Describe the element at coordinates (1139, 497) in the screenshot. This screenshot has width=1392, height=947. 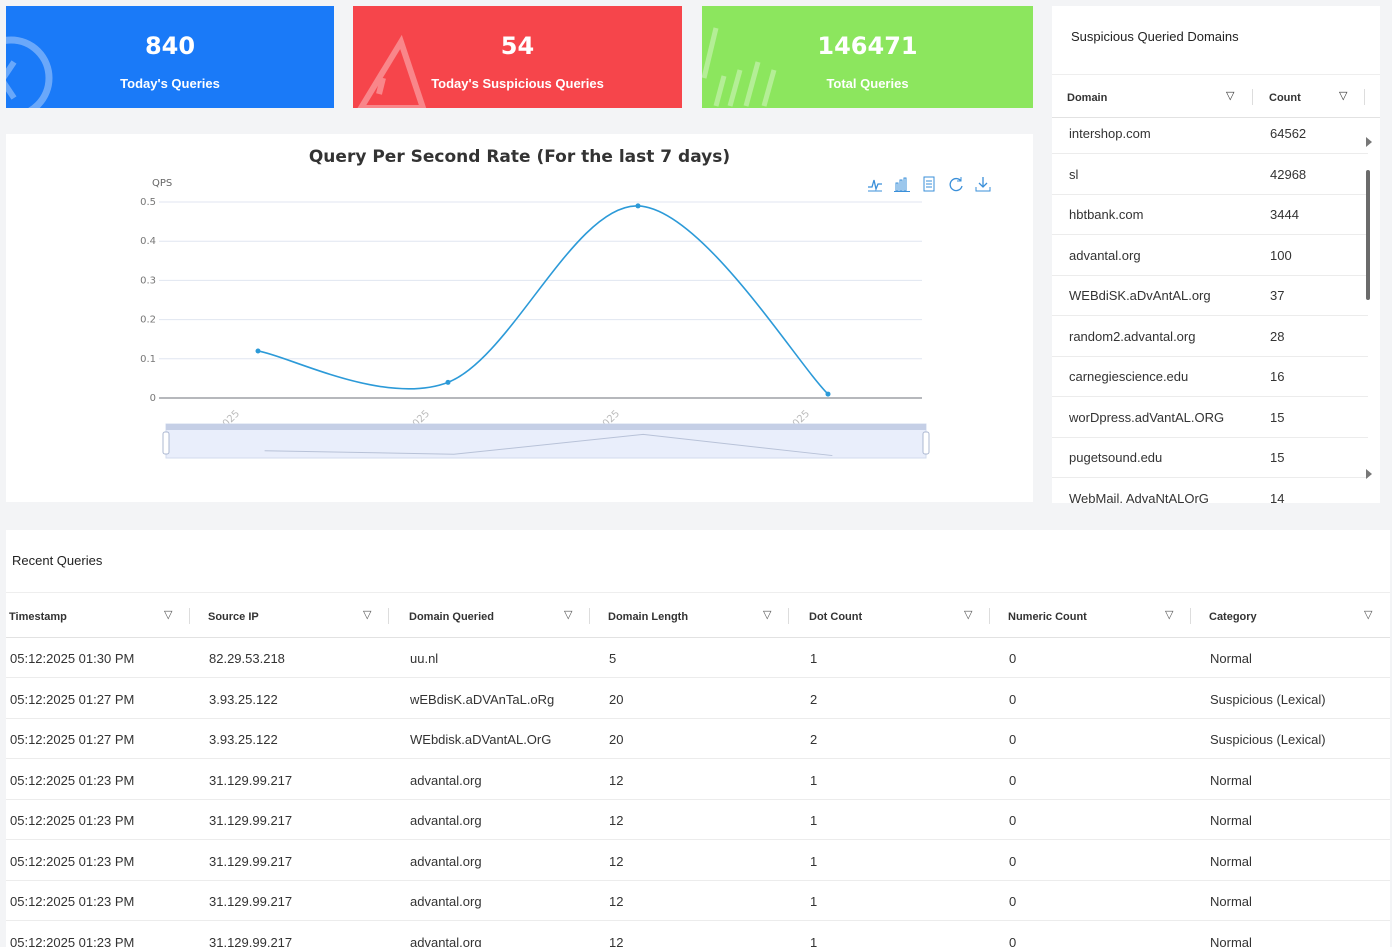
I see `domain-name: WebMail. AdvaNtALOrG` at that location.